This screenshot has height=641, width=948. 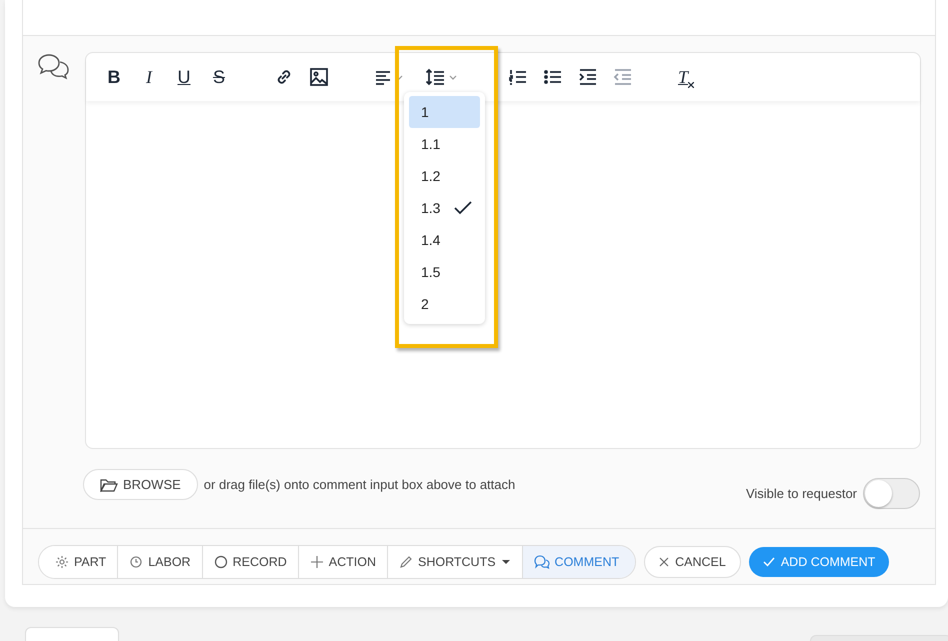 I want to click on action-button: PART, so click(x=78, y=562).